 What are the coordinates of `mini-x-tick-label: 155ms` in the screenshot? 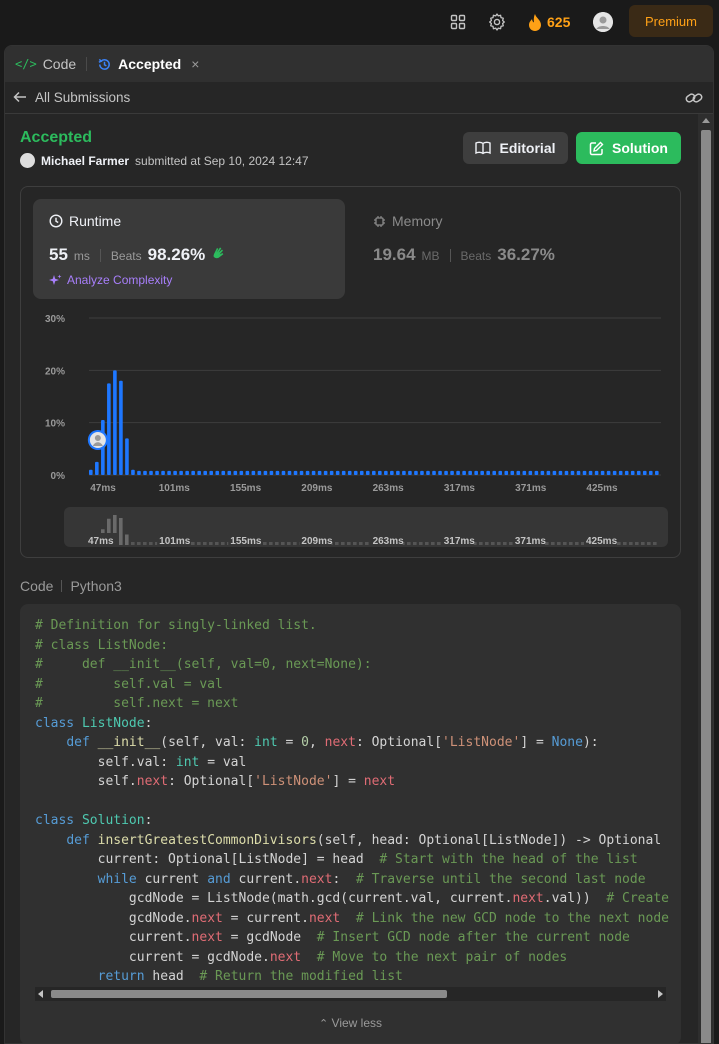 It's located at (246, 541).